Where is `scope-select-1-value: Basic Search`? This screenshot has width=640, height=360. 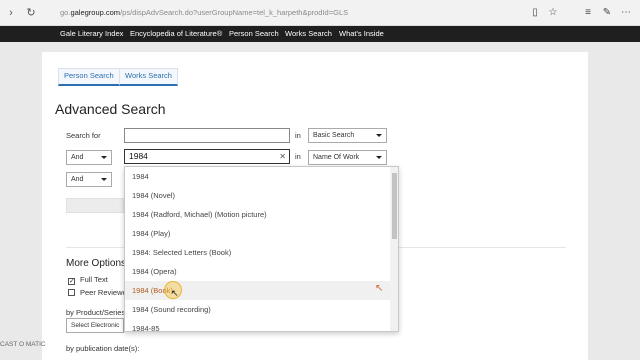 scope-select-1-value: Basic Search is located at coordinates (334, 135).